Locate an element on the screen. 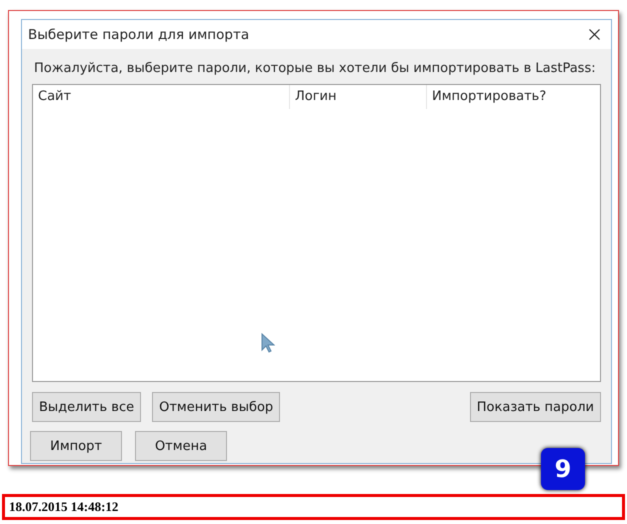  instructions-text: Пожалуйста, выберите пароли, которые вы хотели бы импортировать в LastPass: is located at coordinates (315, 68).